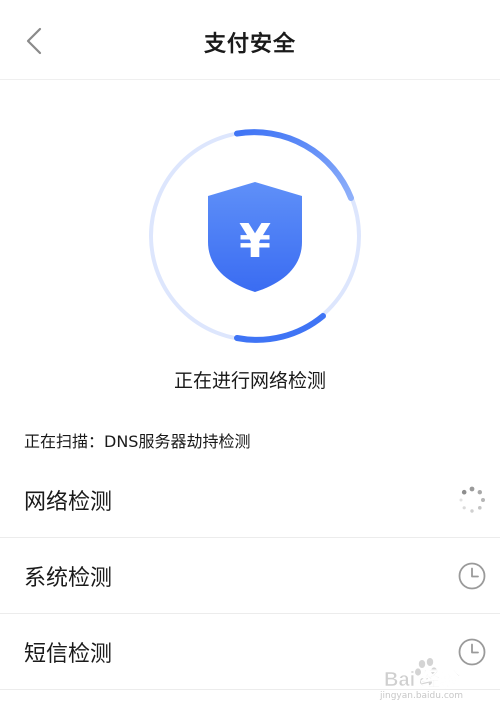 Image resolution: width=500 pixels, height=708 pixels. I want to click on check-label: 系统检测, so click(68, 578).